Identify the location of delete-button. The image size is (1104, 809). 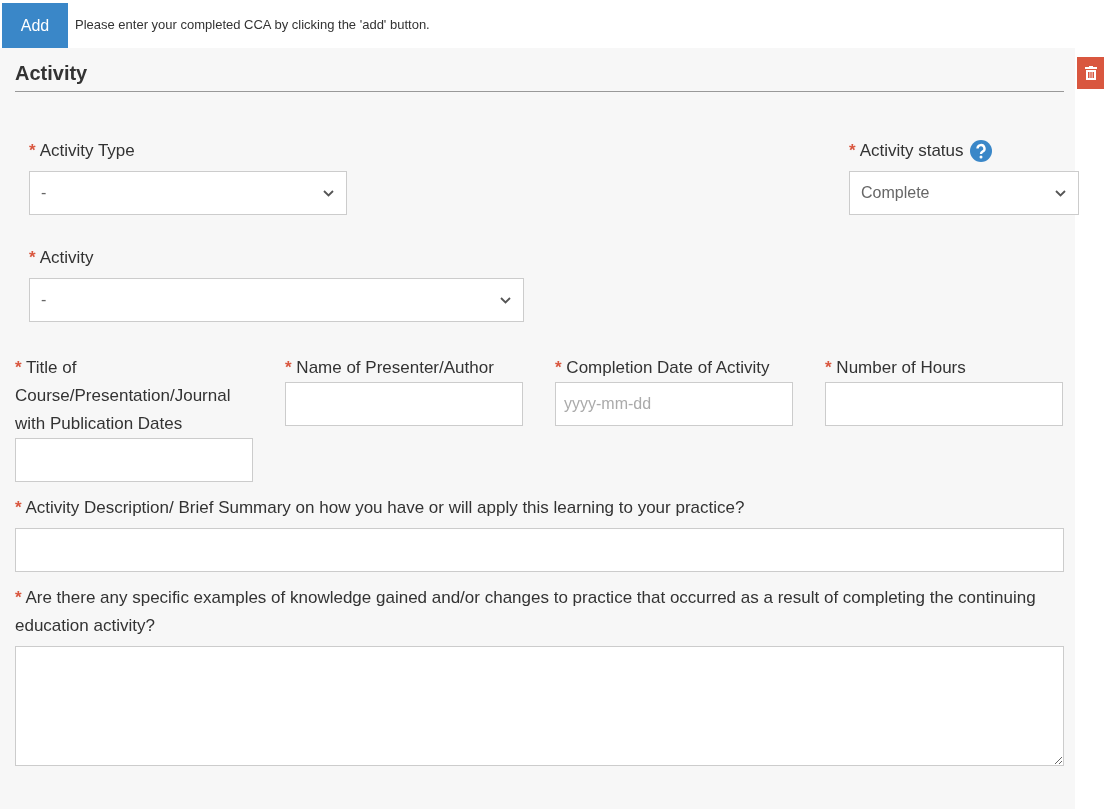
(1090, 73).